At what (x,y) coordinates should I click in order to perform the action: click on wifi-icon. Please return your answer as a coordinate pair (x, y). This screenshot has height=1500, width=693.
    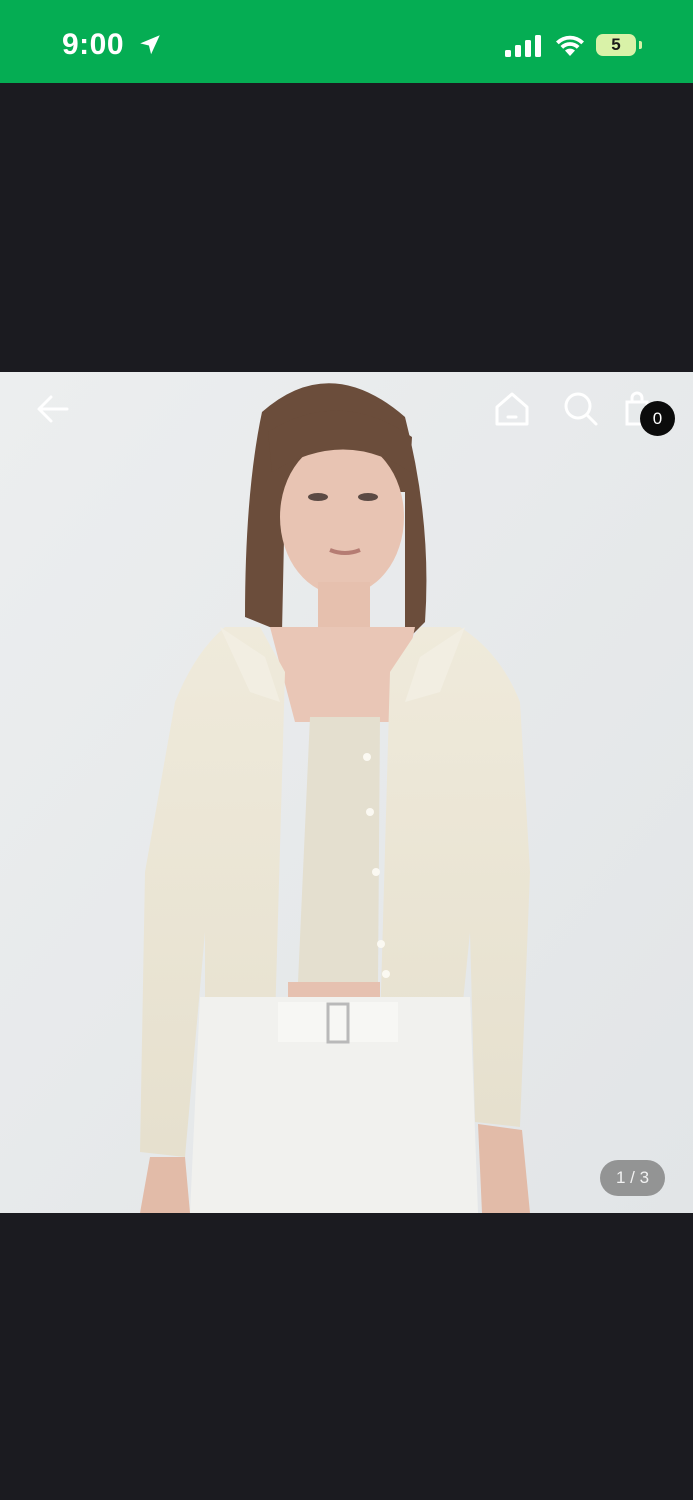
    Looking at the image, I should click on (570, 45).